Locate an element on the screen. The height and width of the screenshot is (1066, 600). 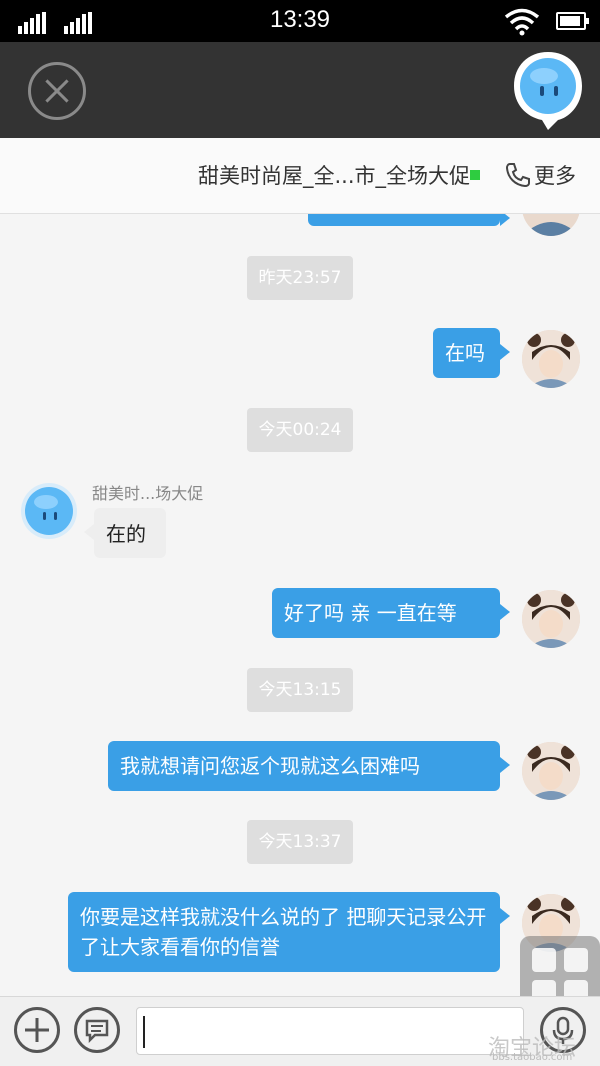
phone-icon is located at coordinates (517, 175).